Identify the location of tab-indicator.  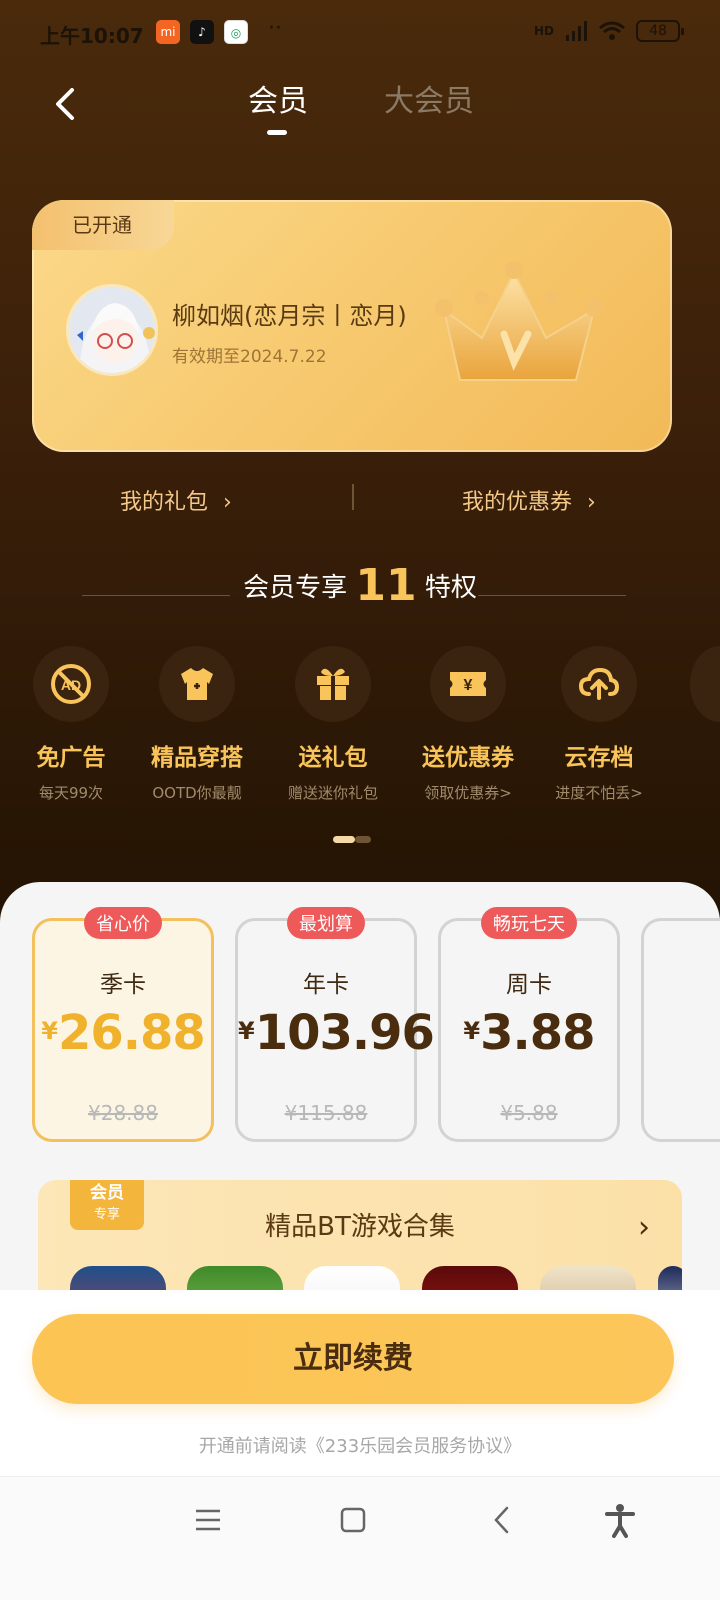
(277, 132).